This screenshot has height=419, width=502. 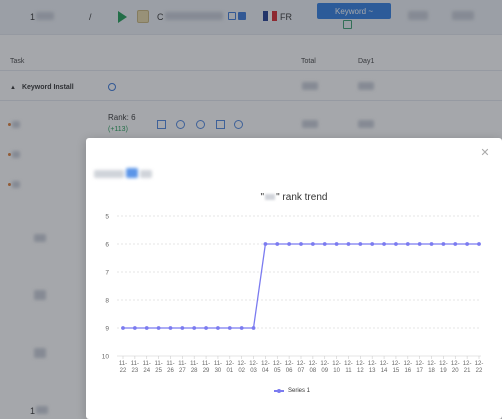 I want to click on legend-series-label: Series 1, so click(x=299, y=391).